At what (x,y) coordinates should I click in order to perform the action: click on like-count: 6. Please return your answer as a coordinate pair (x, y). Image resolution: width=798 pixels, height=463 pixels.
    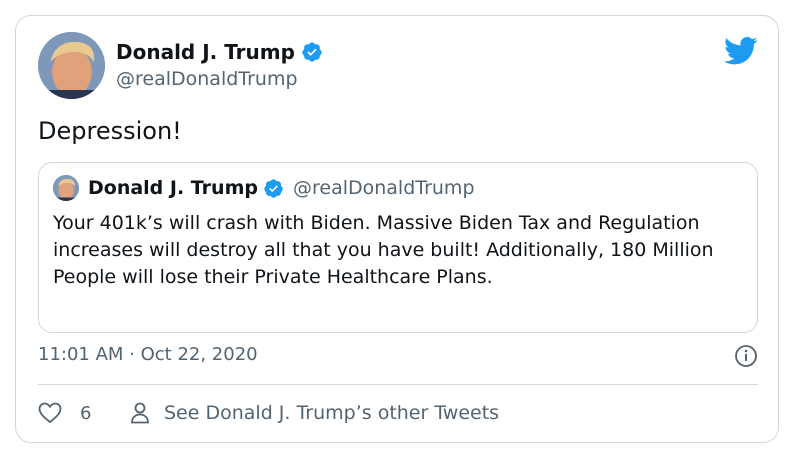
    Looking at the image, I should click on (86, 413).